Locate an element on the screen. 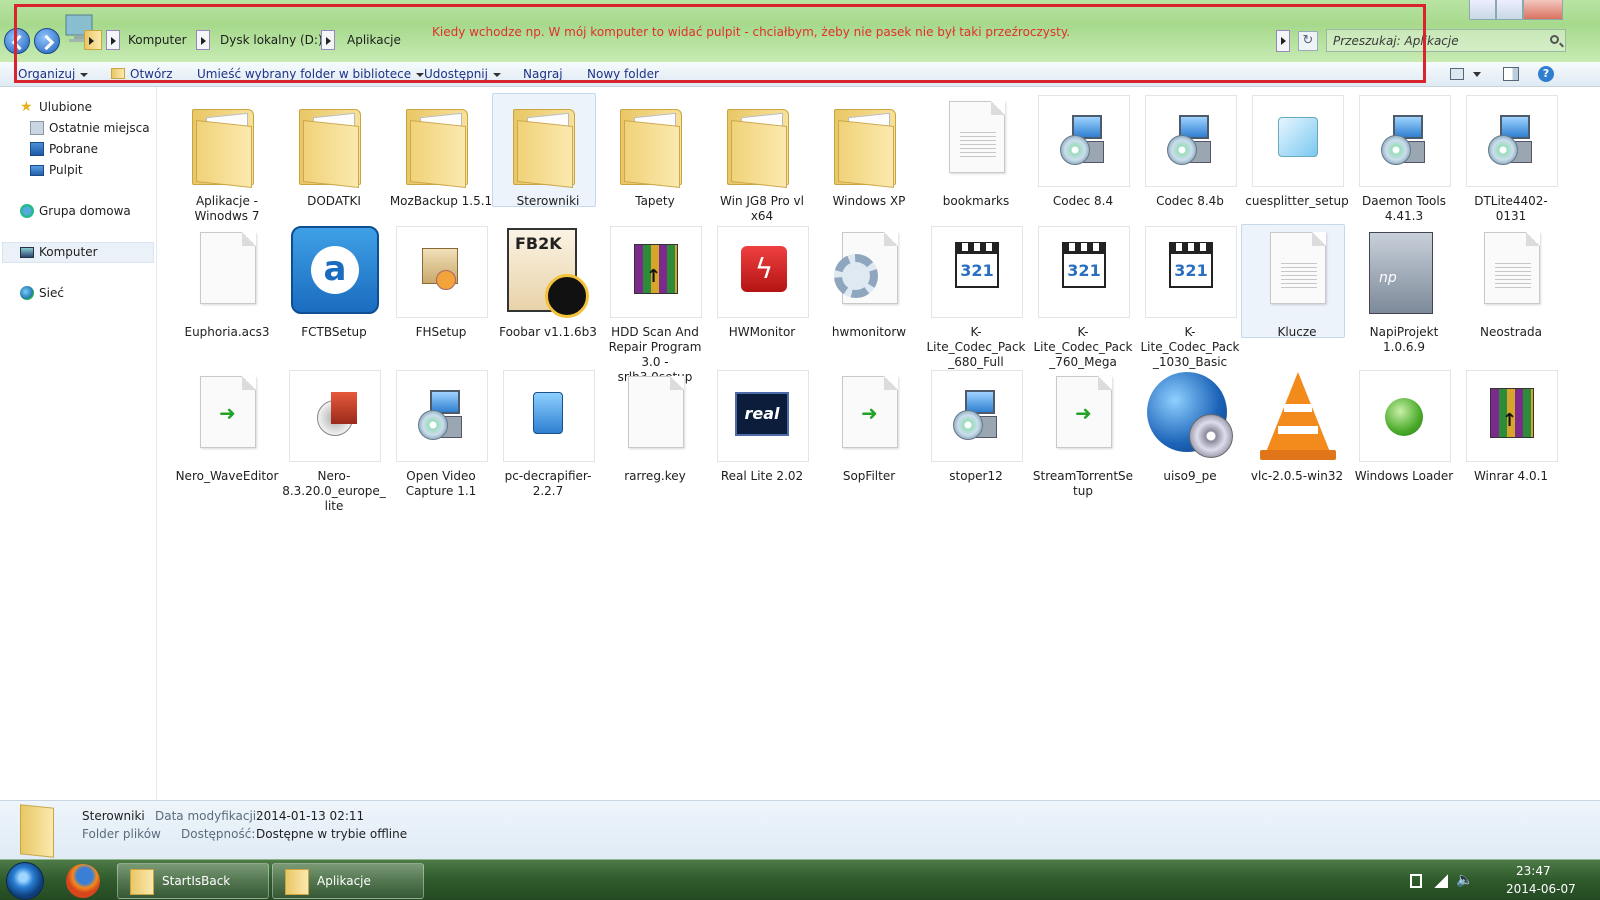 The width and height of the screenshot is (1600, 900). nero-icon is located at coordinates (334, 417).